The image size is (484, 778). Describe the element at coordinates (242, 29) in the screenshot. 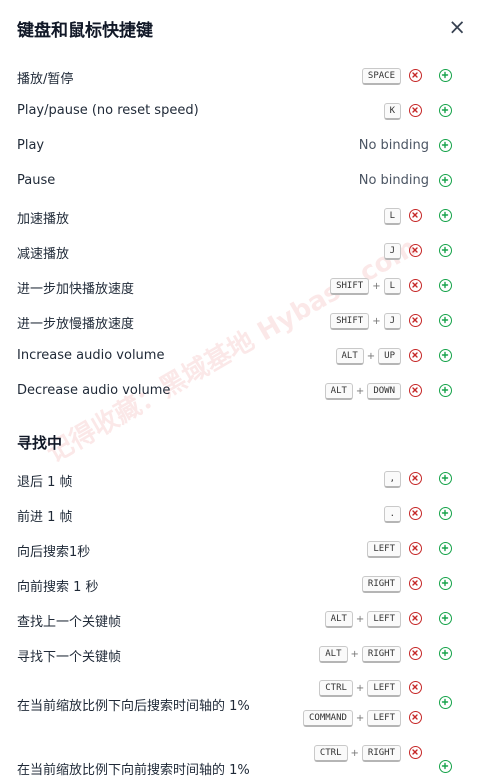

I see `dialog-header: 键盘和鼠标快捷键 ×` at that location.